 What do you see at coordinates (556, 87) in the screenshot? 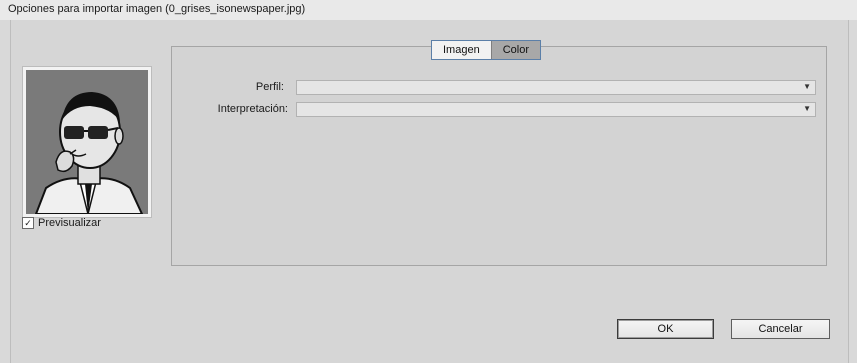
I see `profile-dropdown: ▼` at bounding box center [556, 87].